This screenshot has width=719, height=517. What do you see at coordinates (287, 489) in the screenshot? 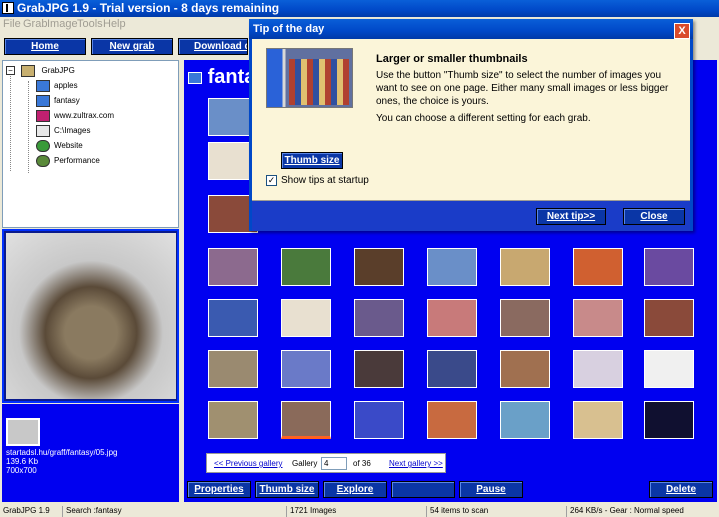
I see `thumb-size-button: Thumb size` at bounding box center [287, 489].